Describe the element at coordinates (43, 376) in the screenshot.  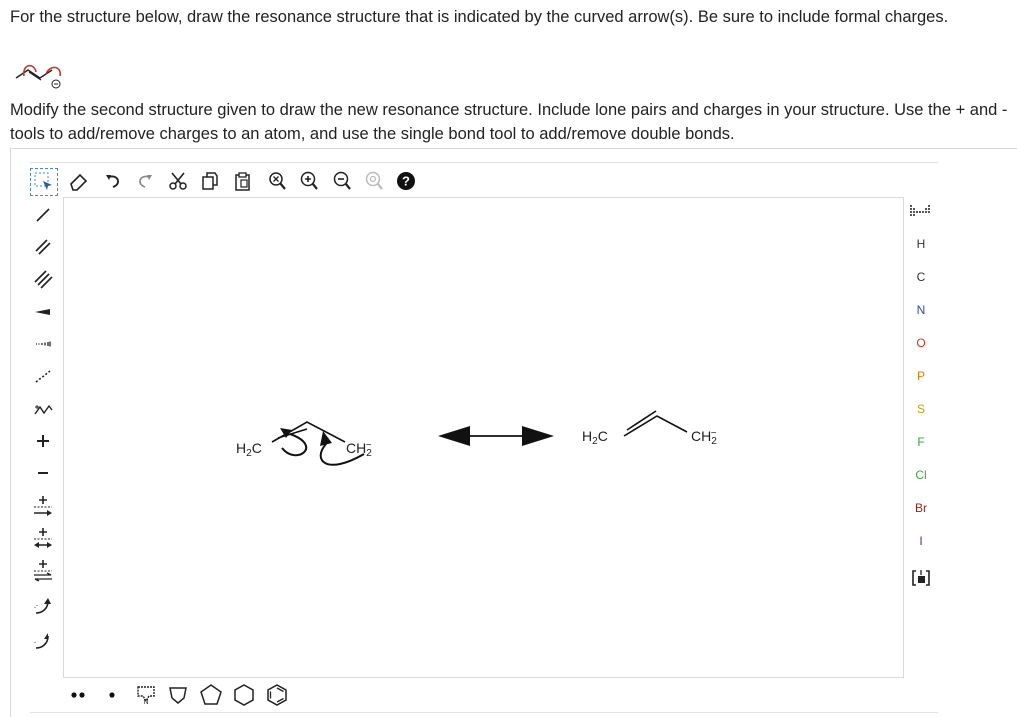
I see `dashed-bond-icon` at that location.